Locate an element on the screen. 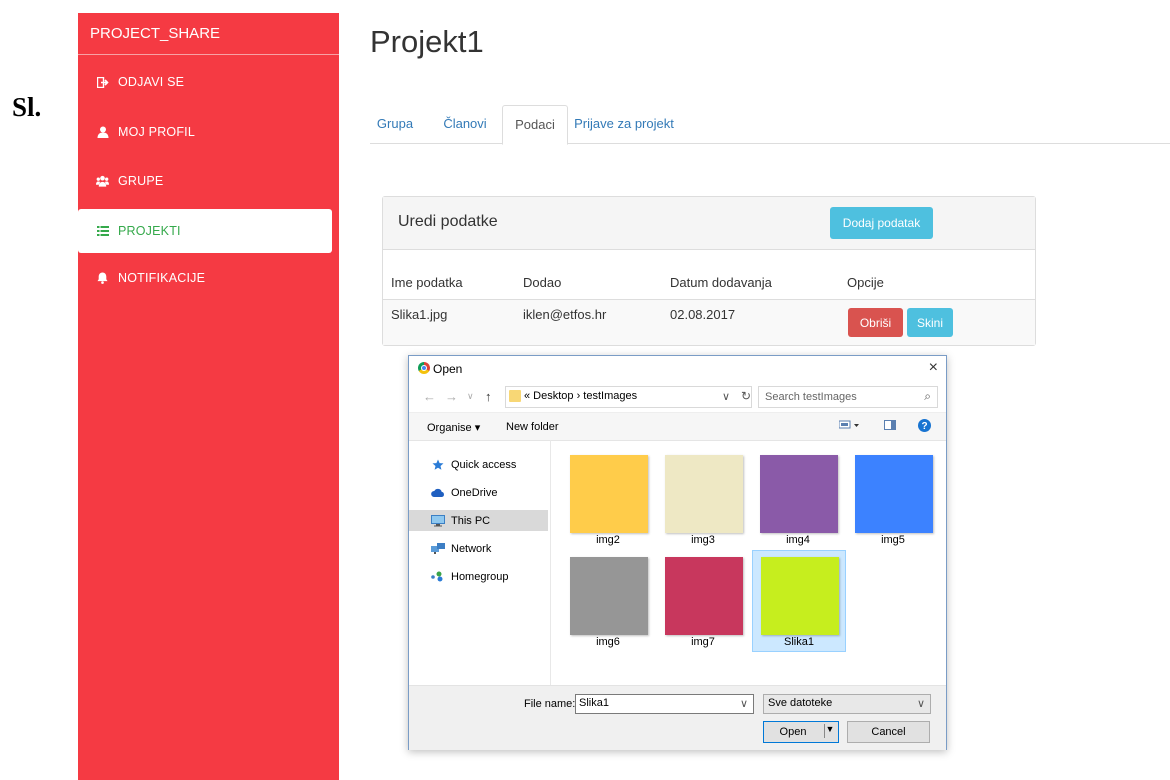 This screenshot has height=780, width=1170. sidebar-item-label: GRUPE is located at coordinates (141, 181).